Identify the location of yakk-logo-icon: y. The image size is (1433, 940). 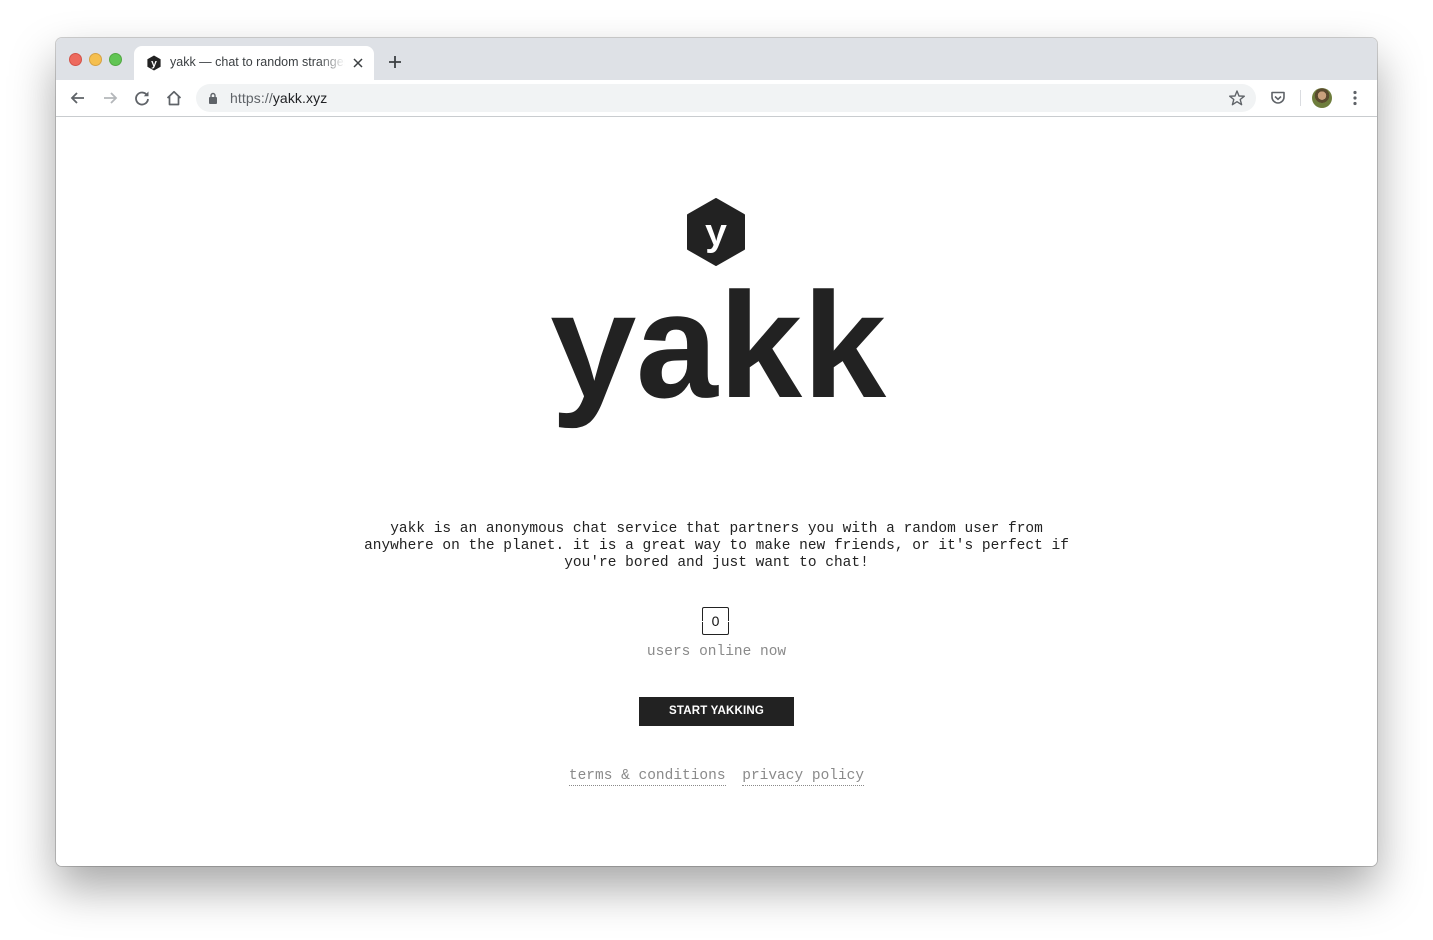
(716, 232).